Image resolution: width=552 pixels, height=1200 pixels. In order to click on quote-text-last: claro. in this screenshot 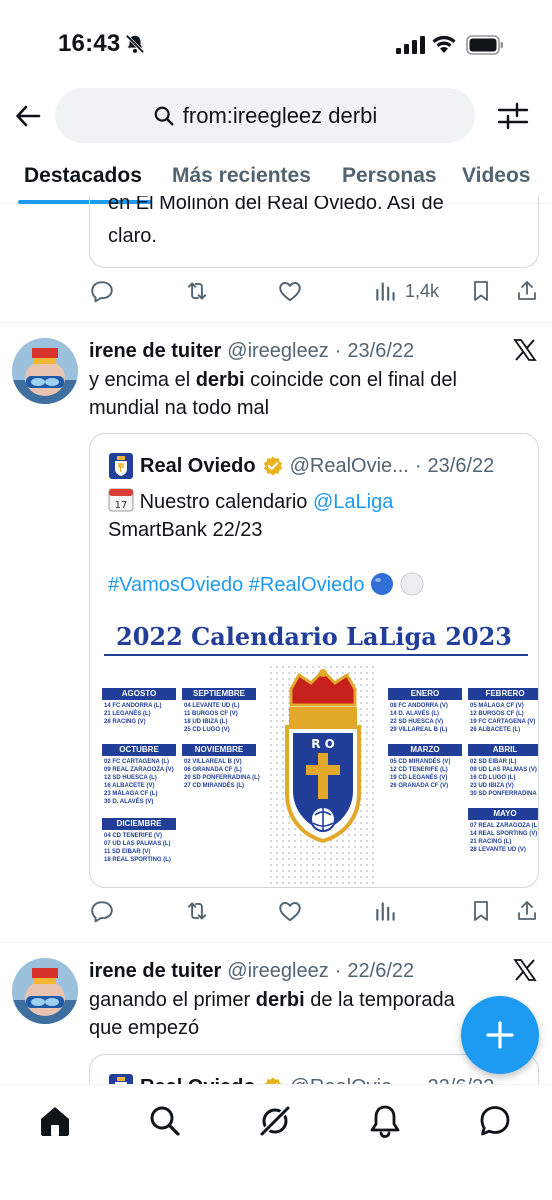, I will do `click(132, 236)`.